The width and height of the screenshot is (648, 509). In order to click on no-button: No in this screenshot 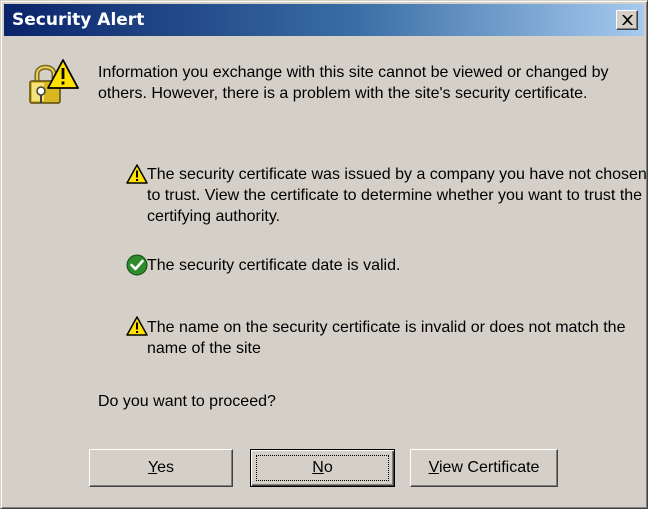, I will do `click(322, 468)`.